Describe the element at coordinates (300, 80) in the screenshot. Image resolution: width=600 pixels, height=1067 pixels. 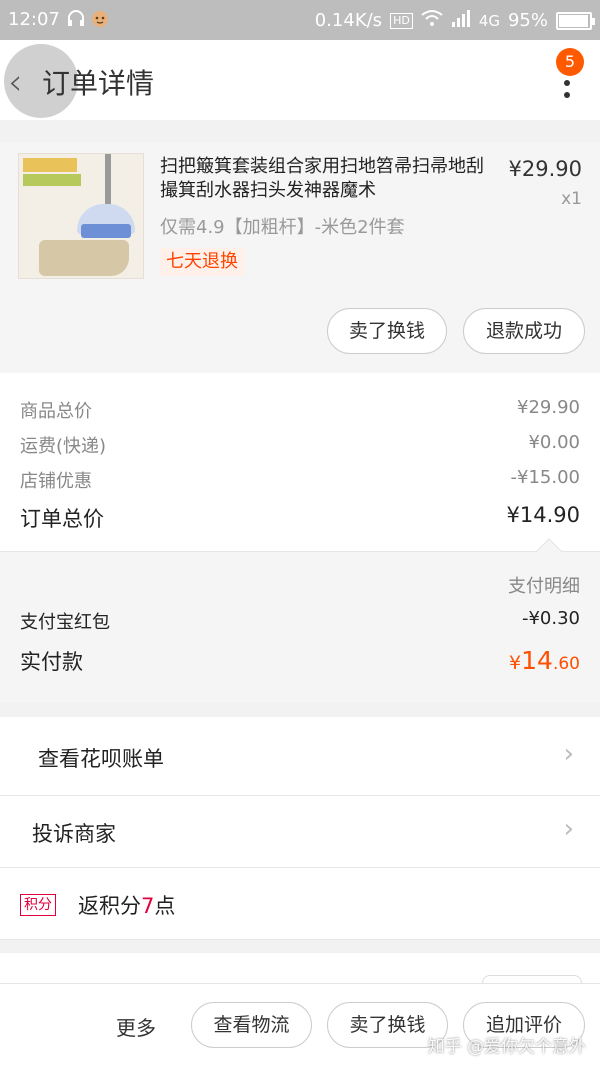
I see `nav-bar: ‹ 订单详情 5` at that location.